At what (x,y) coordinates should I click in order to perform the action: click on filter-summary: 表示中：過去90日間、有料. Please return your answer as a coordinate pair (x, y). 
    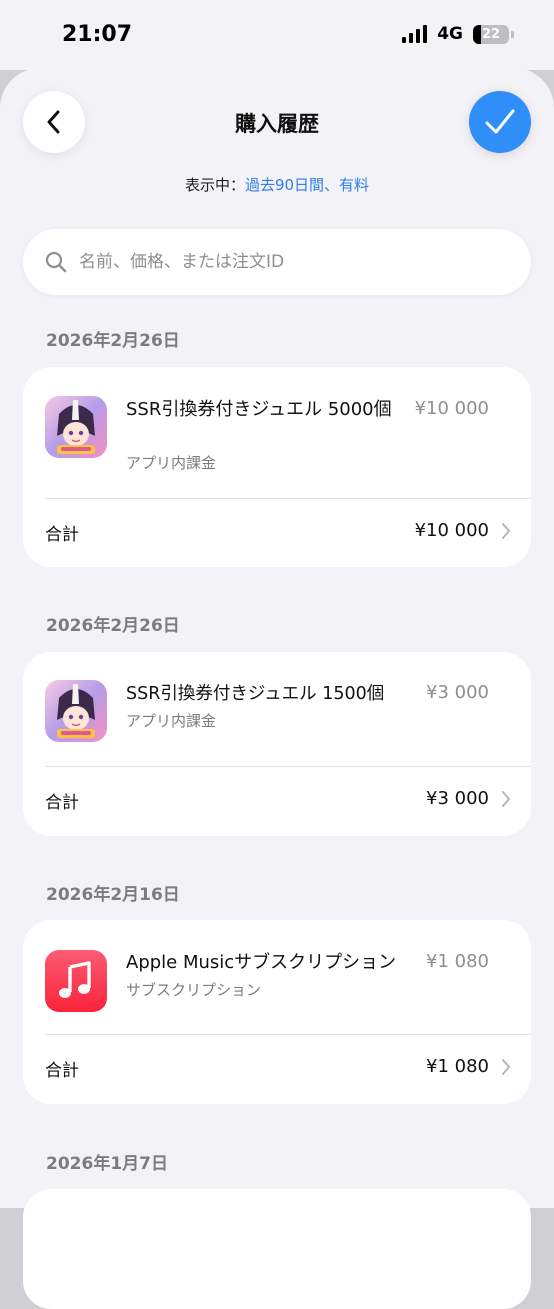
    Looking at the image, I should click on (277, 184).